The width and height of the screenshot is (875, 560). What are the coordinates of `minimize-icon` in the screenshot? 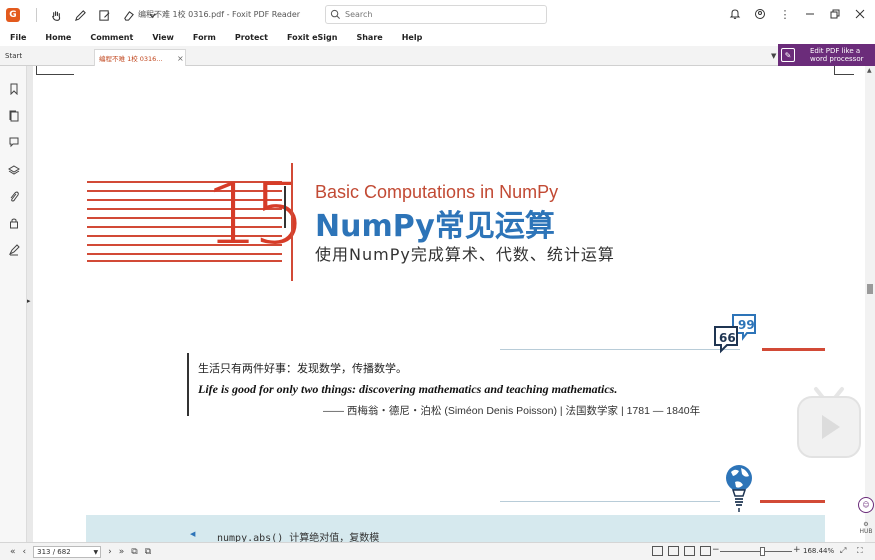 It's located at (810, 14).